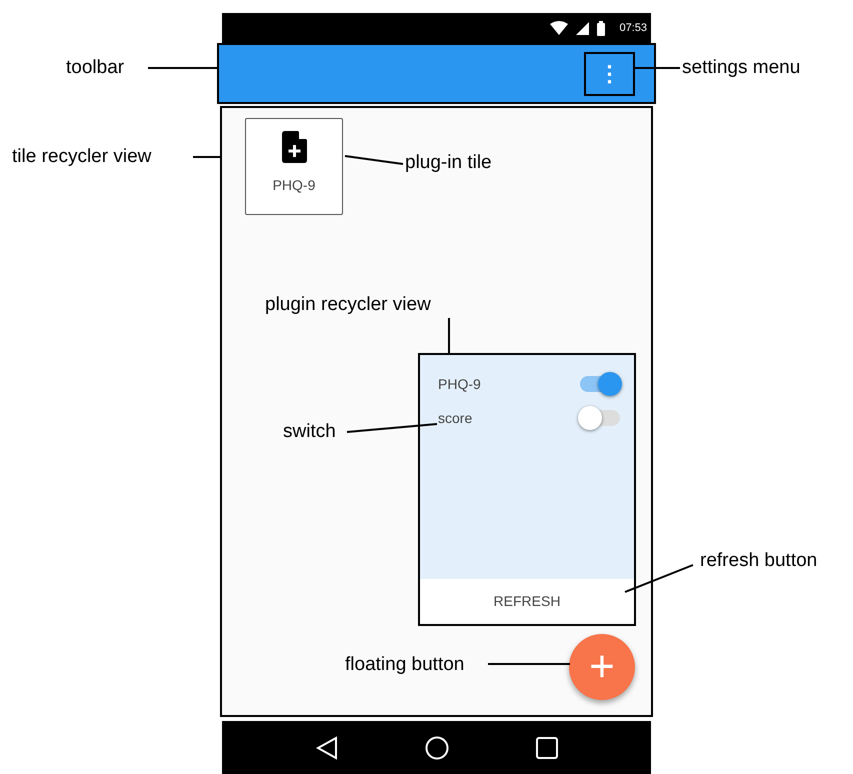  Describe the element at coordinates (559, 28) in the screenshot. I see `wifi-icon` at that location.